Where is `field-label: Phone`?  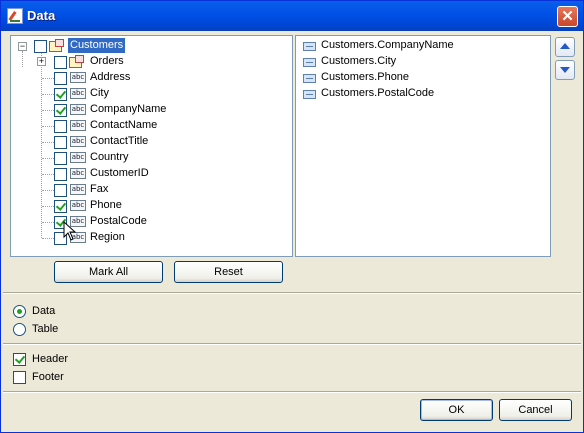
field-label: Phone is located at coordinates (106, 205).